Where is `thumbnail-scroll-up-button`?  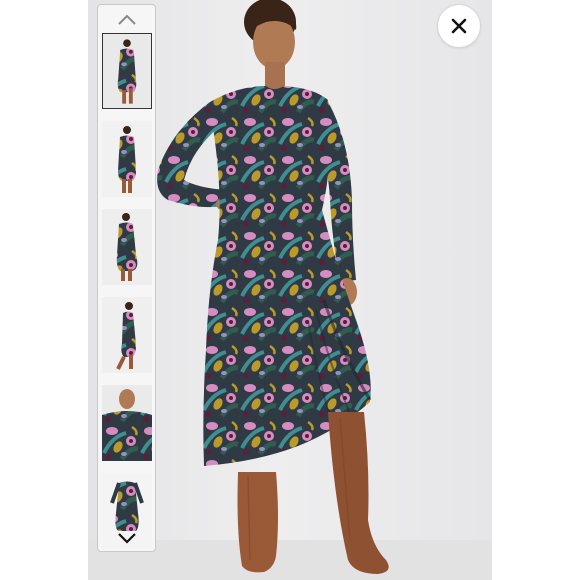
thumbnail-scroll-up-button is located at coordinates (126, 20).